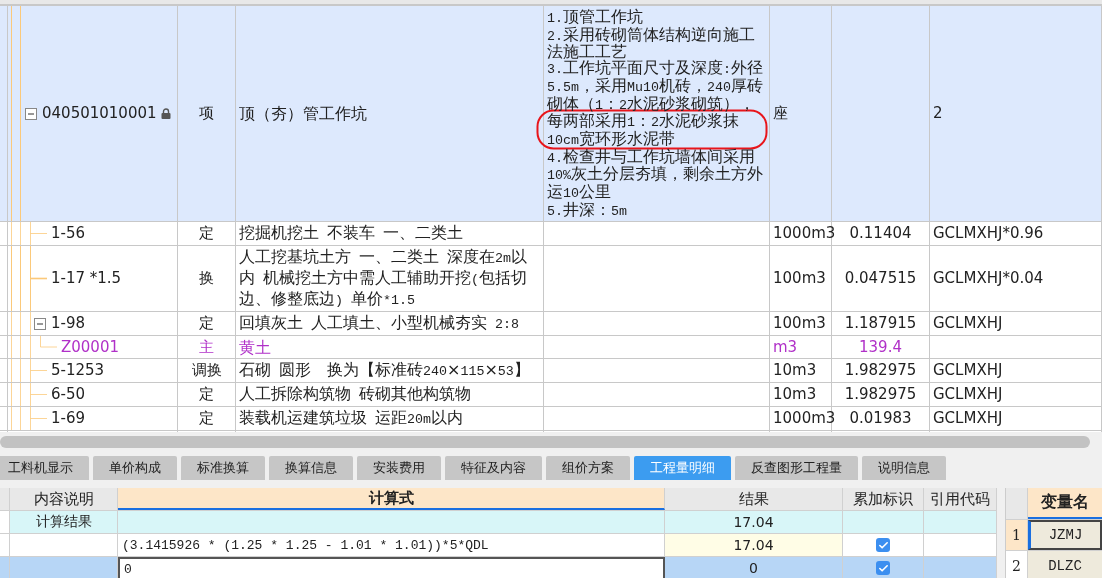  I want to click on item-type: 换, so click(206, 279).